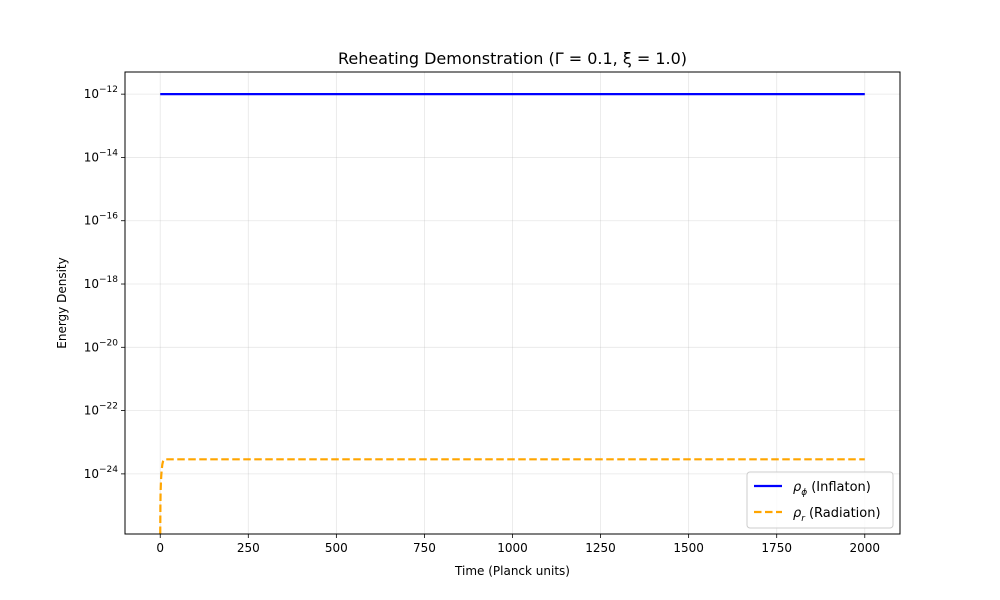  What do you see at coordinates (512, 571) in the screenshot?
I see `x-axis-label: Time (Planck units)` at bounding box center [512, 571].